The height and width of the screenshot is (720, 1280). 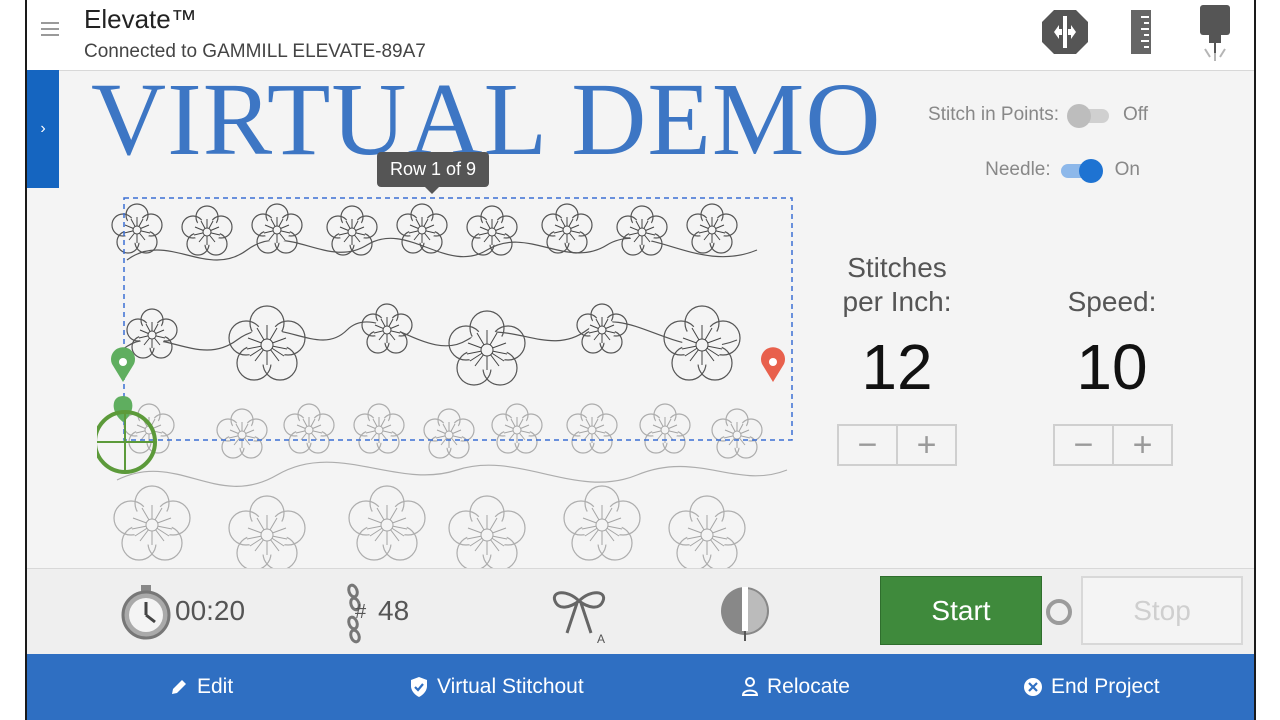 I want to click on needle-toggle: Needle: On, so click(x=1062, y=171).